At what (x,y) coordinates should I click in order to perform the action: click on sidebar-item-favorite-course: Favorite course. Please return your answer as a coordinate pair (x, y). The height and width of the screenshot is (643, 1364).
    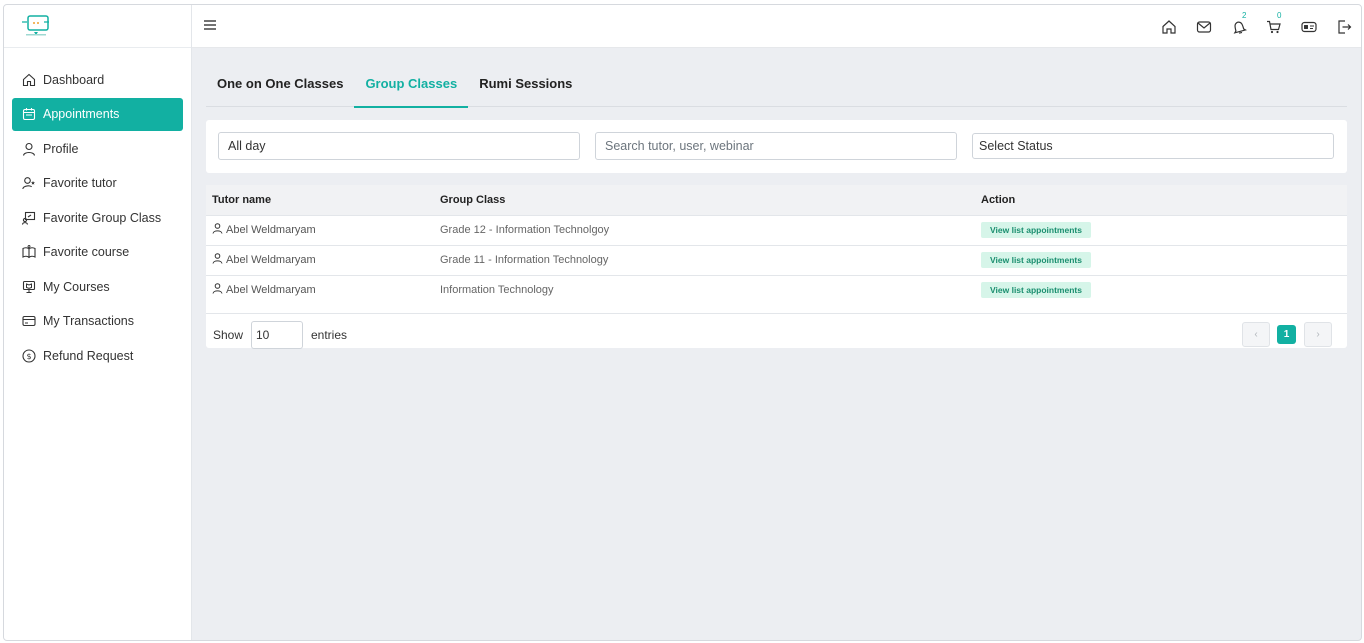
    Looking at the image, I should click on (97, 252).